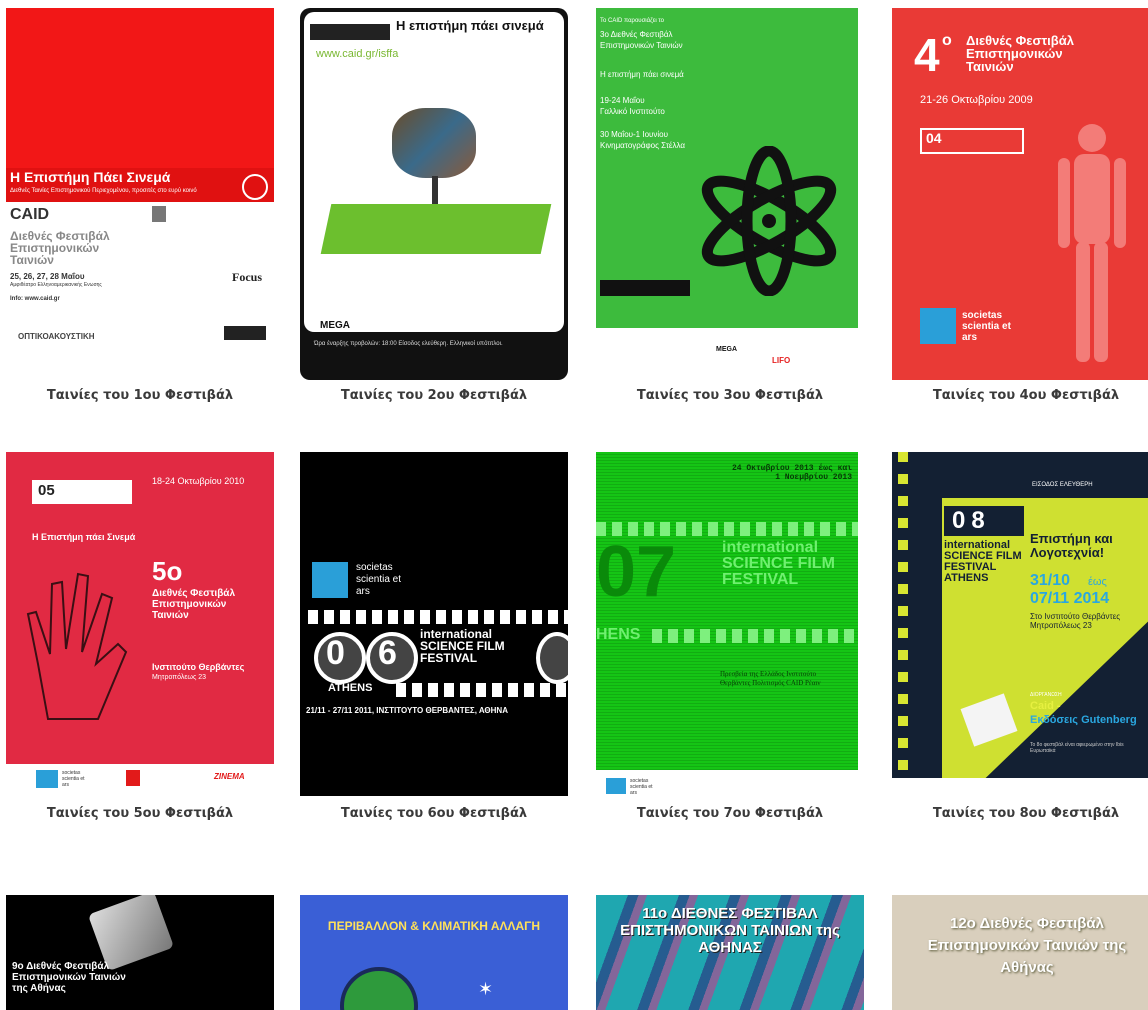  What do you see at coordinates (470, 25) in the screenshot?
I see `poster-2-title: Η επιστήμη πάει σινεμά` at bounding box center [470, 25].